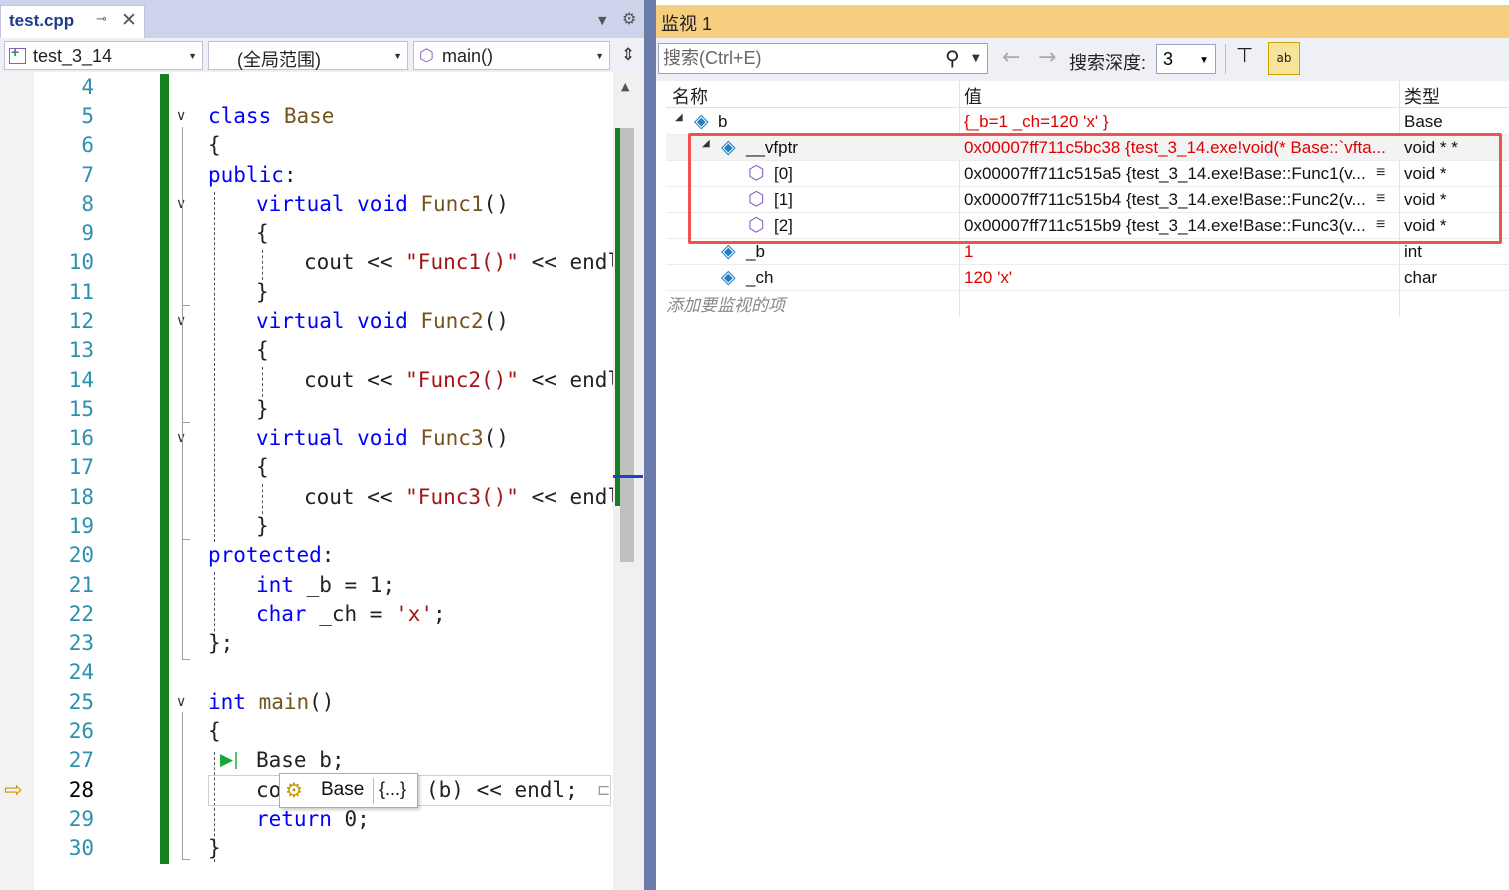 The width and height of the screenshot is (1509, 890). Describe the element at coordinates (277, 702) in the screenshot. I see `function-name: main` at that location.